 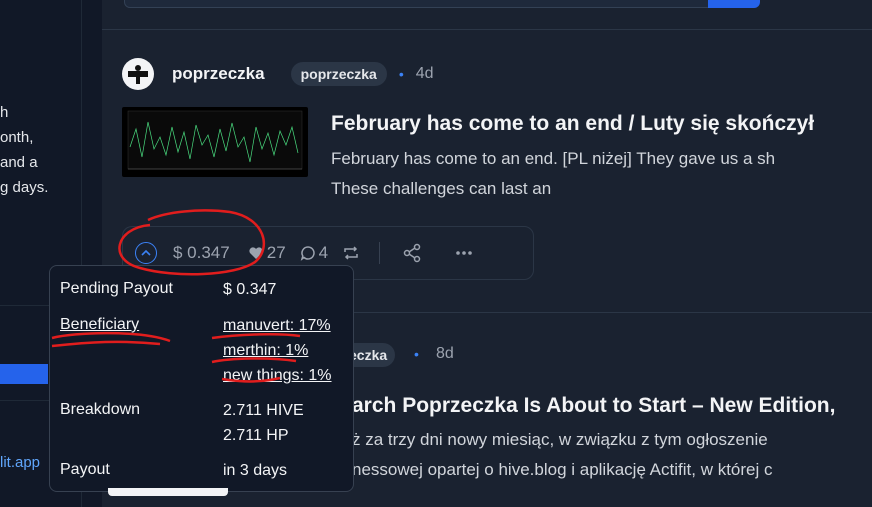 I want to click on tooltip-label-breakdown: Breakdown, so click(x=100, y=409).